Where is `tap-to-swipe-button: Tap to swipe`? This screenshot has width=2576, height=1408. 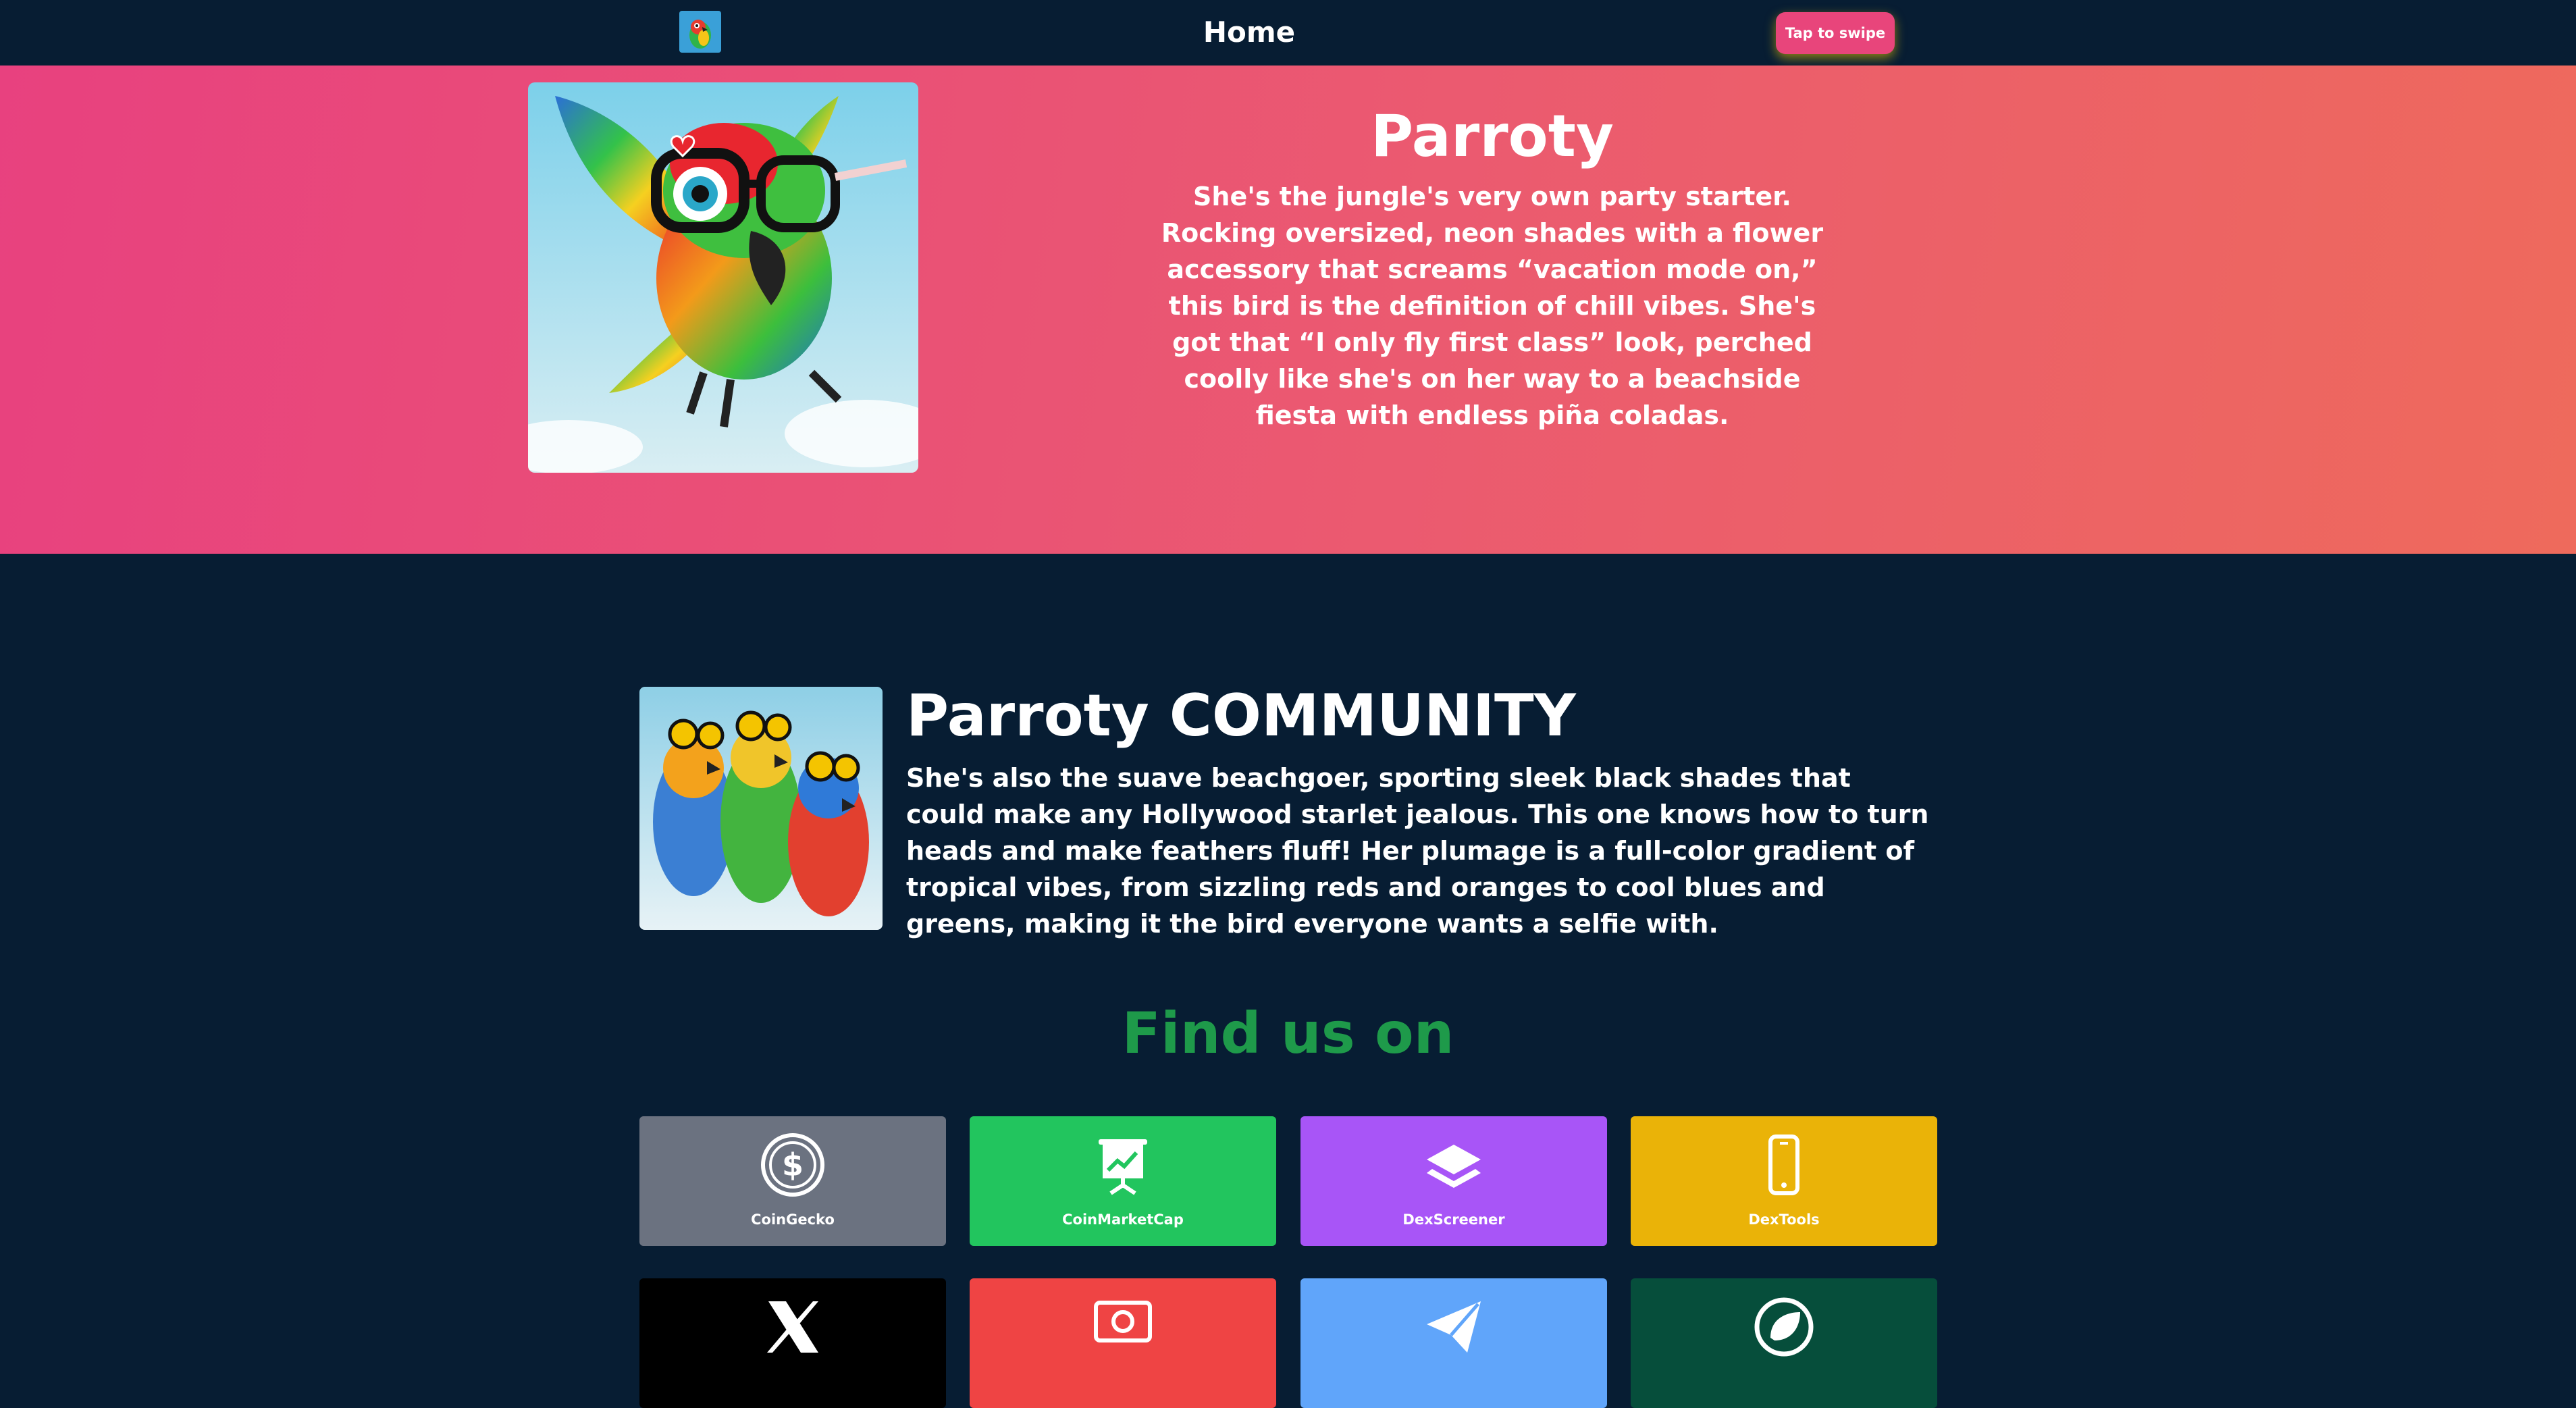 tap-to-swipe-button: Tap to swipe is located at coordinates (1836, 33).